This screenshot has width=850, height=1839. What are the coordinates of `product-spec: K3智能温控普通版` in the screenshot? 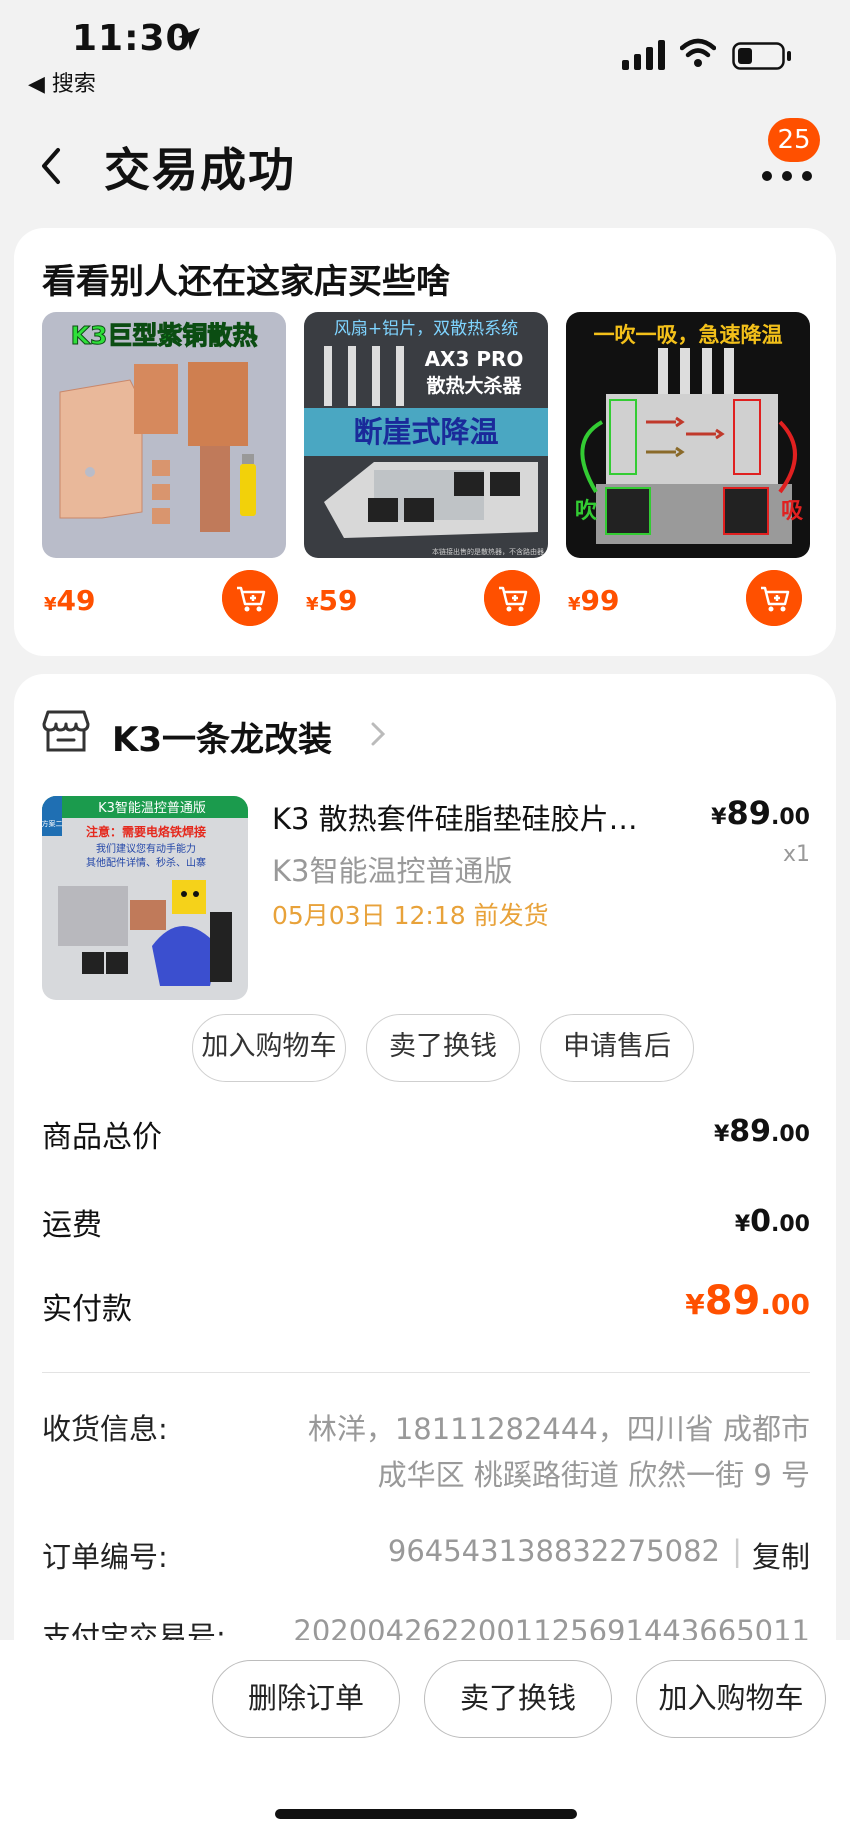 It's located at (392, 871).